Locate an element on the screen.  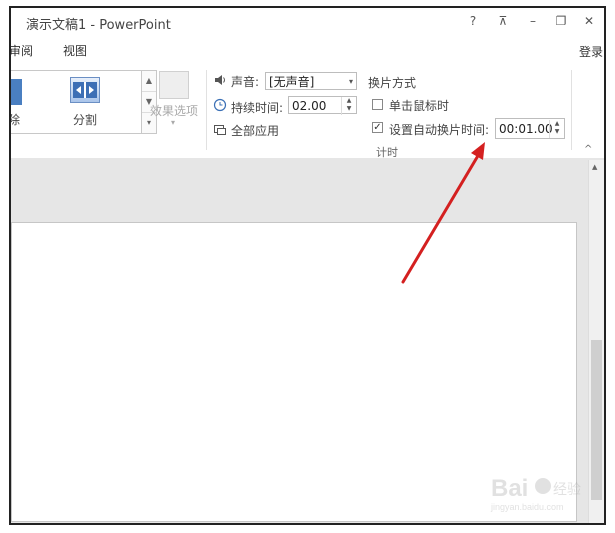
svg-text: 经验 is located at coordinates (567, 490).